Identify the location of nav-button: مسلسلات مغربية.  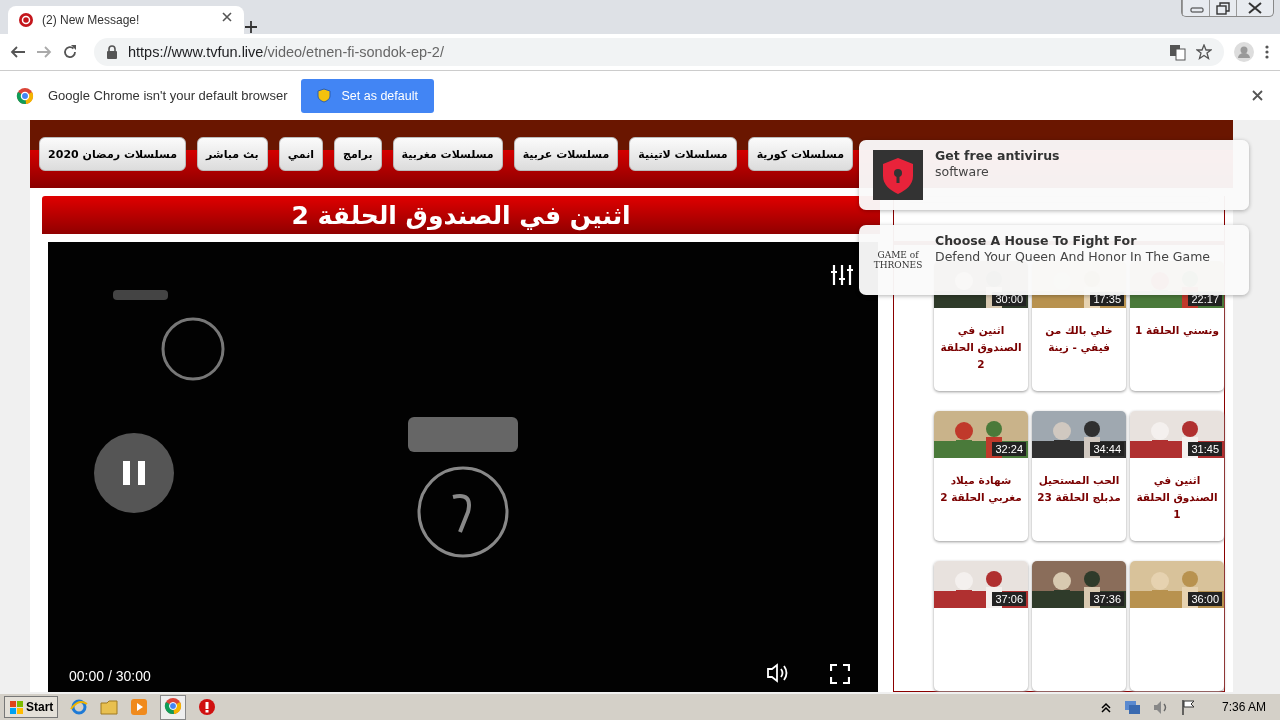
(447, 154).